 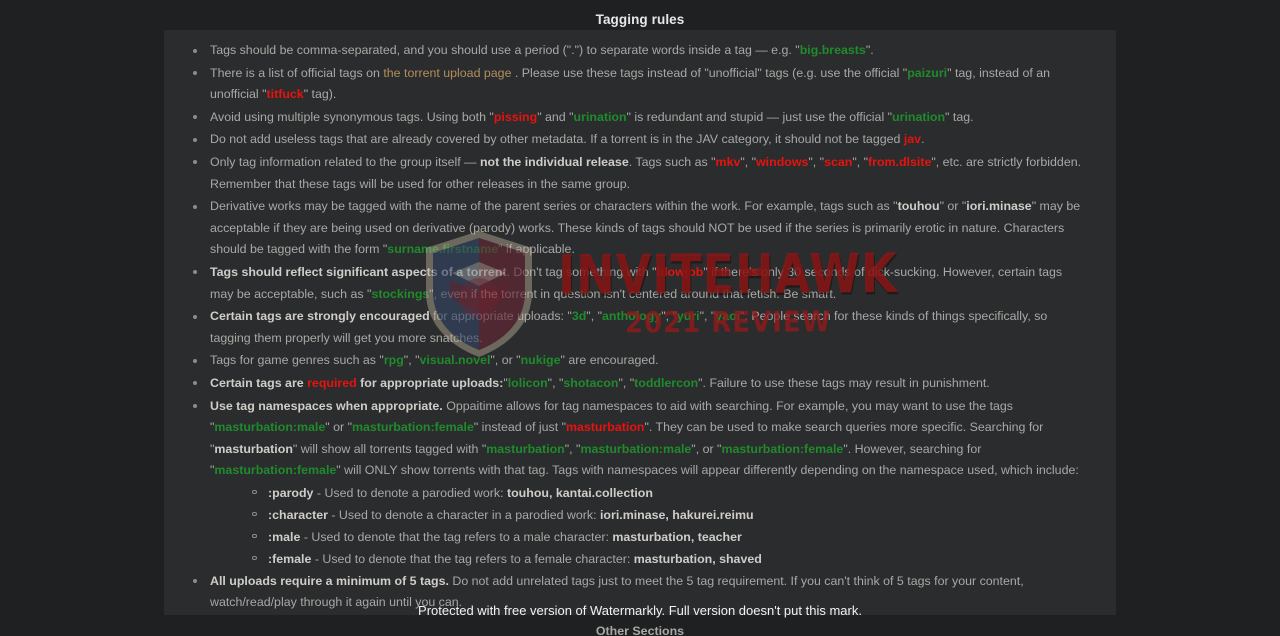 What do you see at coordinates (579, 492) in the screenshot?
I see `rule-text-fragment: touhou, kantai.collection` at bounding box center [579, 492].